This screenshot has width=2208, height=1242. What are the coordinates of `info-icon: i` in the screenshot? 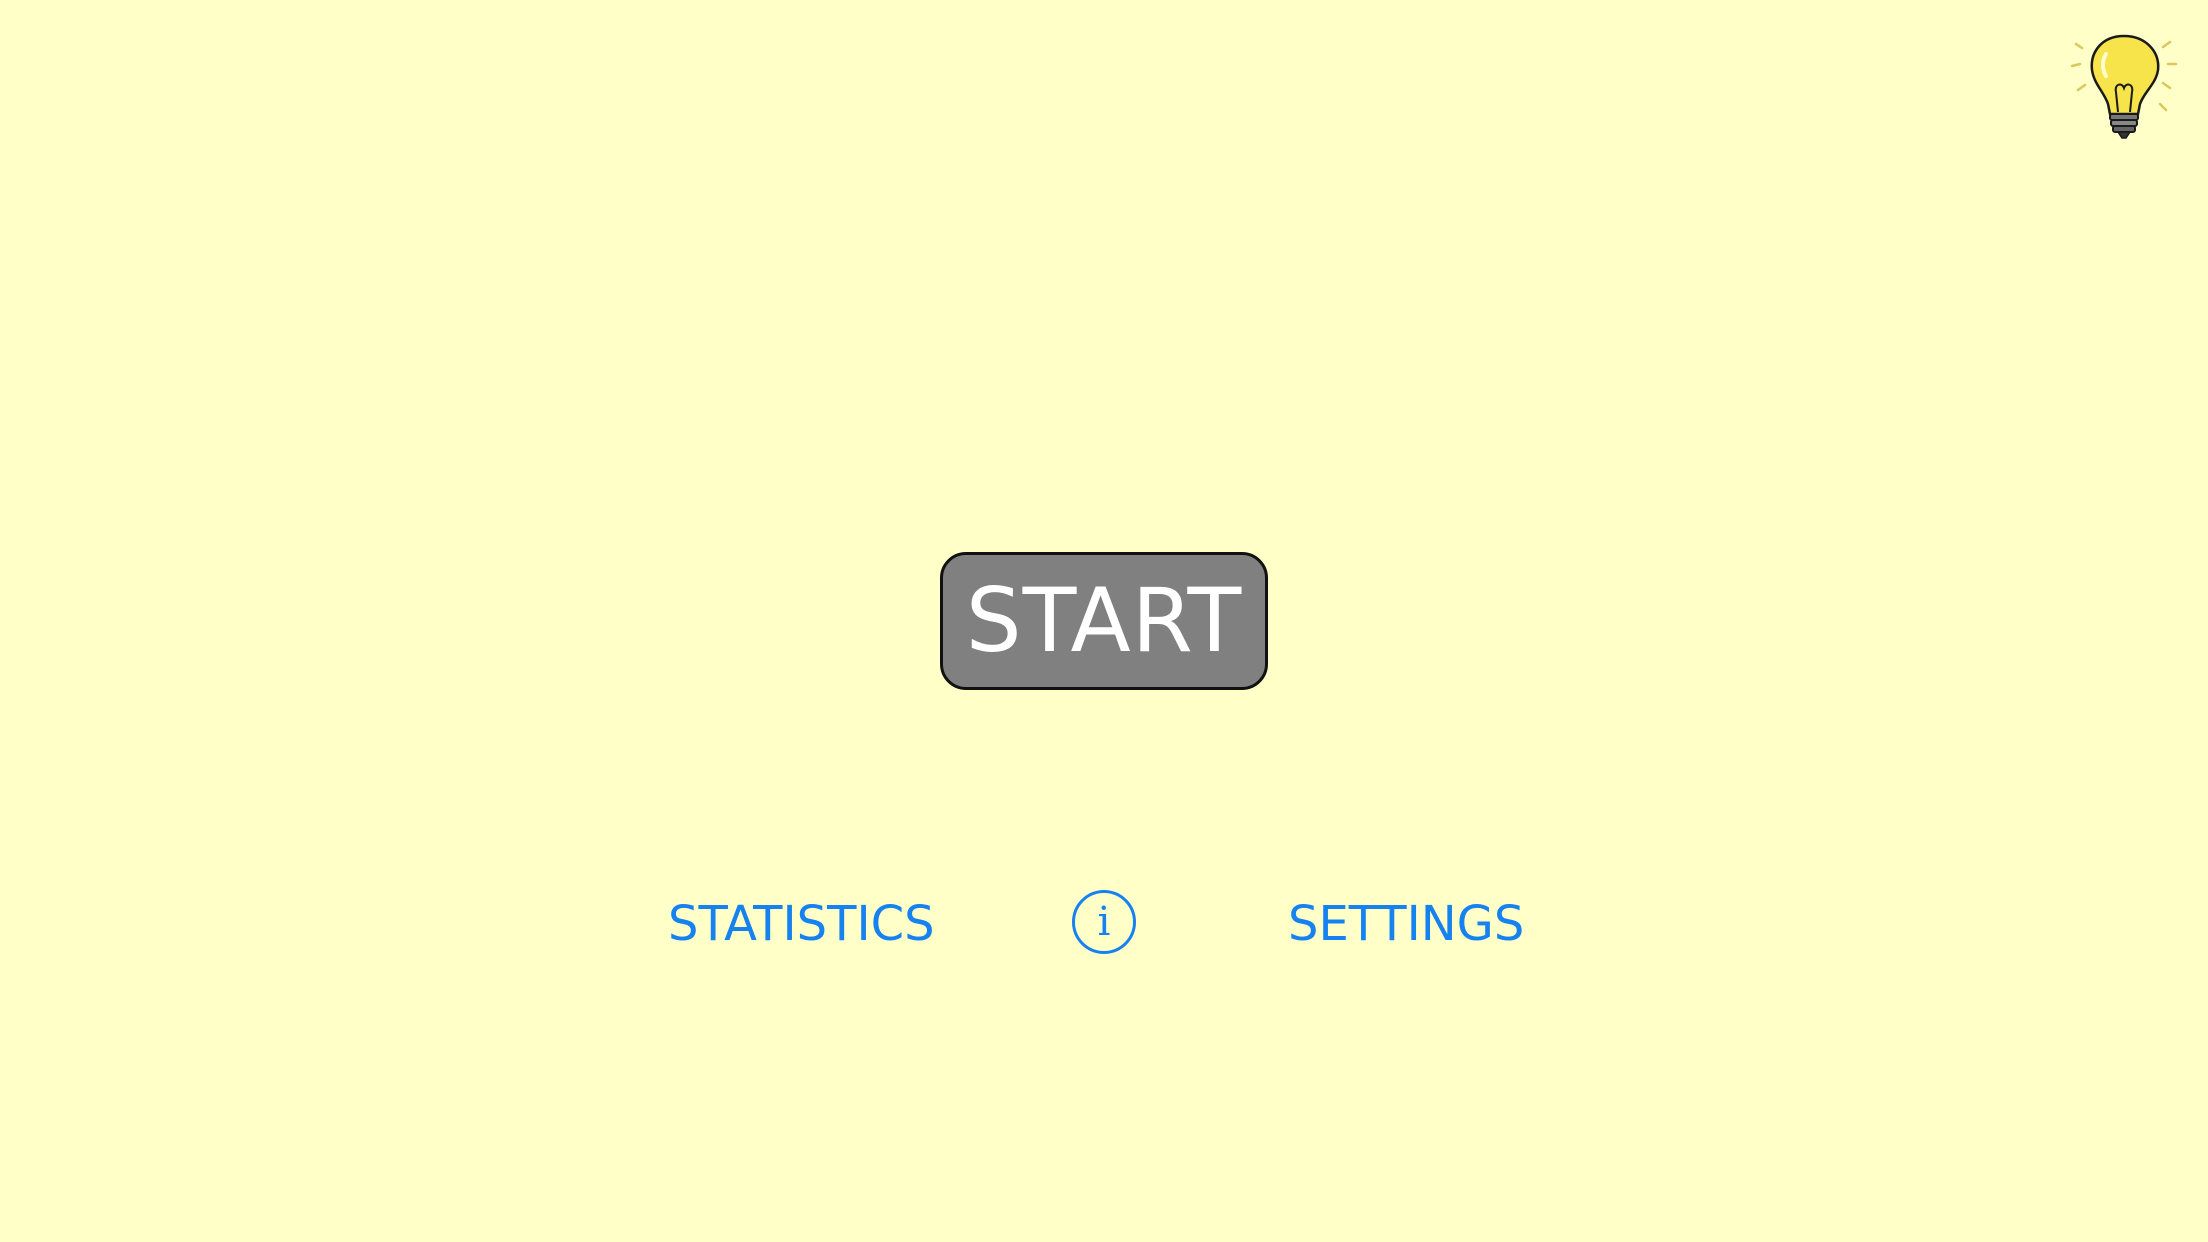 It's located at (1104, 922).